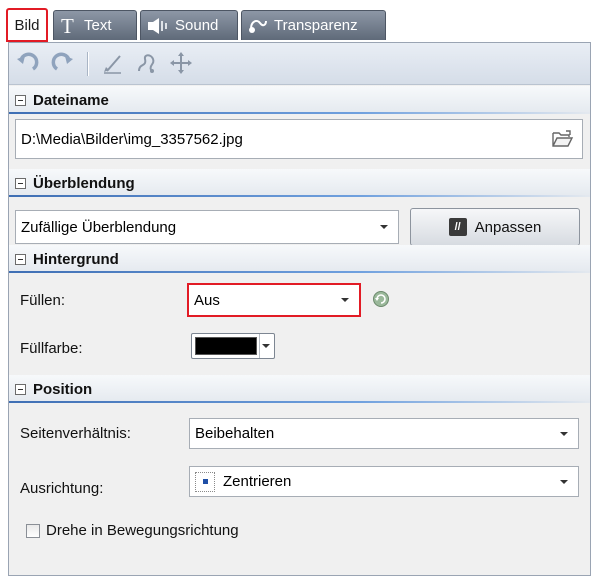 This screenshot has width=597, height=581. I want to click on center-align-icon, so click(205, 481).